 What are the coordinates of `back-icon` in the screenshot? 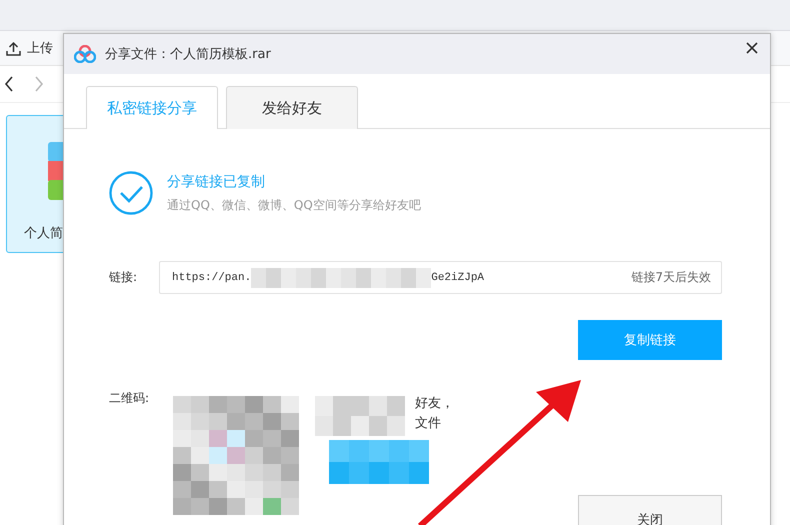 It's located at (9, 84).